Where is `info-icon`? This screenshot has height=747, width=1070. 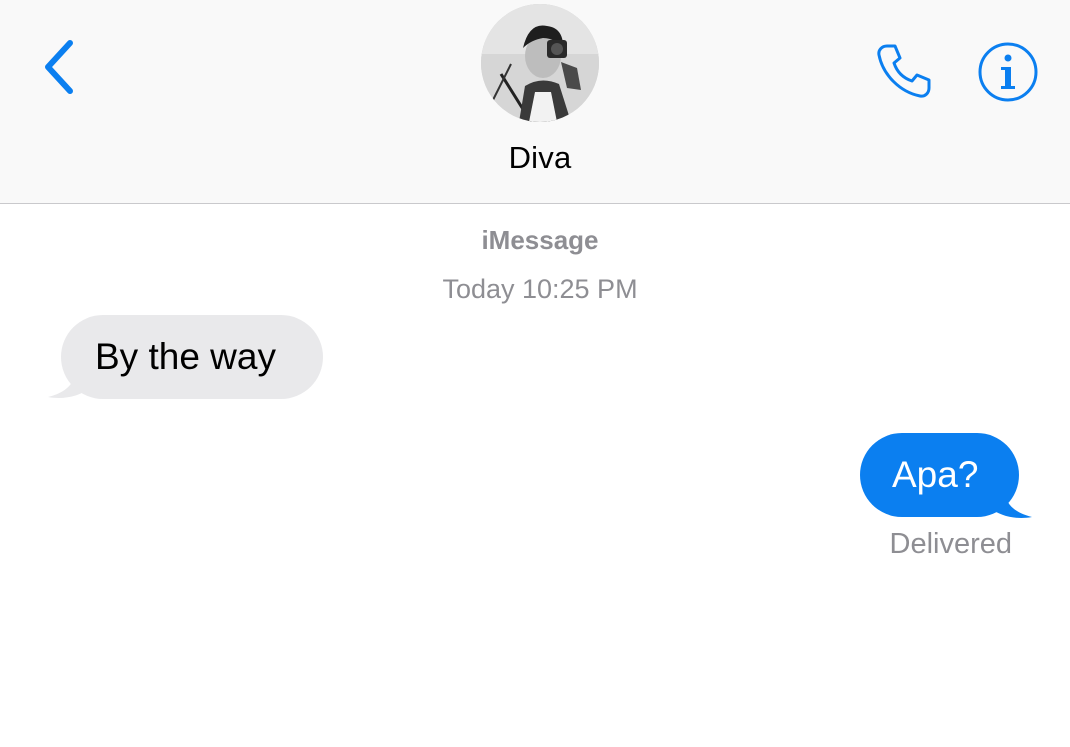 info-icon is located at coordinates (1008, 72).